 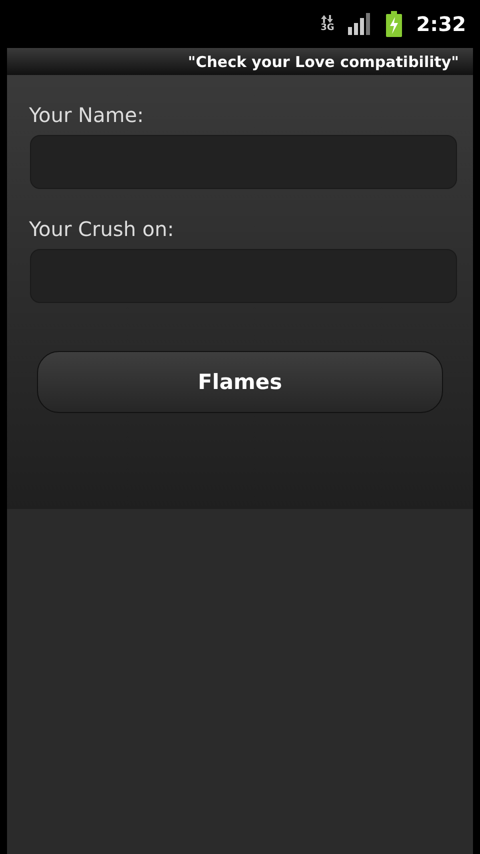 What do you see at coordinates (441, 24) in the screenshot?
I see `clock-time: 2:32` at bounding box center [441, 24].